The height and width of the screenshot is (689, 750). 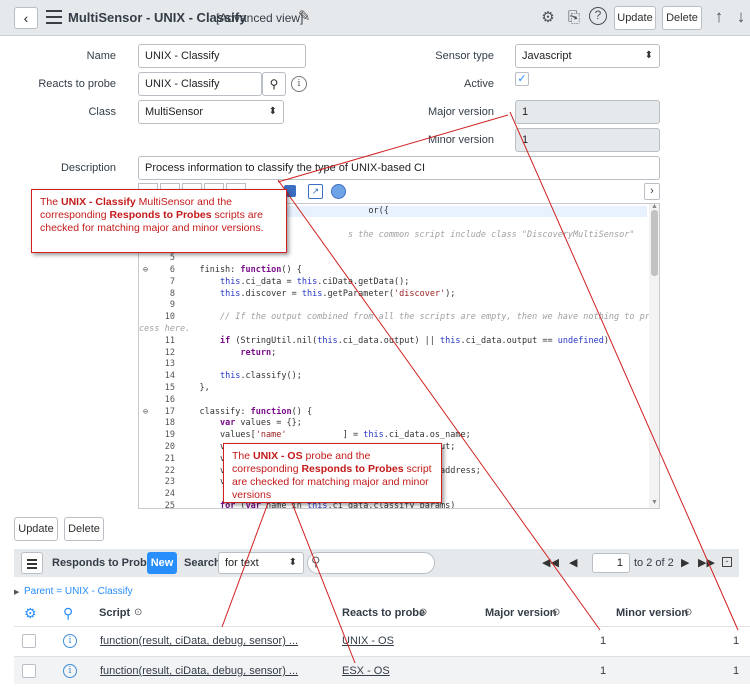 What do you see at coordinates (98, 202) in the screenshot?
I see `callout-emphasis: UNIX - Classify` at bounding box center [98, 202].